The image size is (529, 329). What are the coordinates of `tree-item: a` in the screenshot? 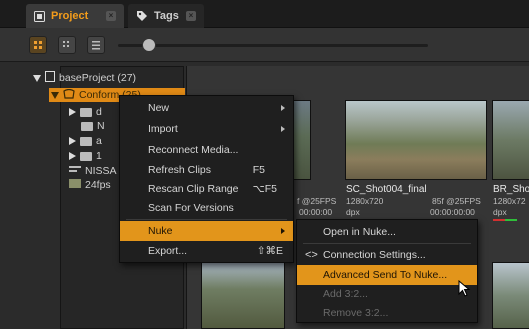 It's located at (85, 141).